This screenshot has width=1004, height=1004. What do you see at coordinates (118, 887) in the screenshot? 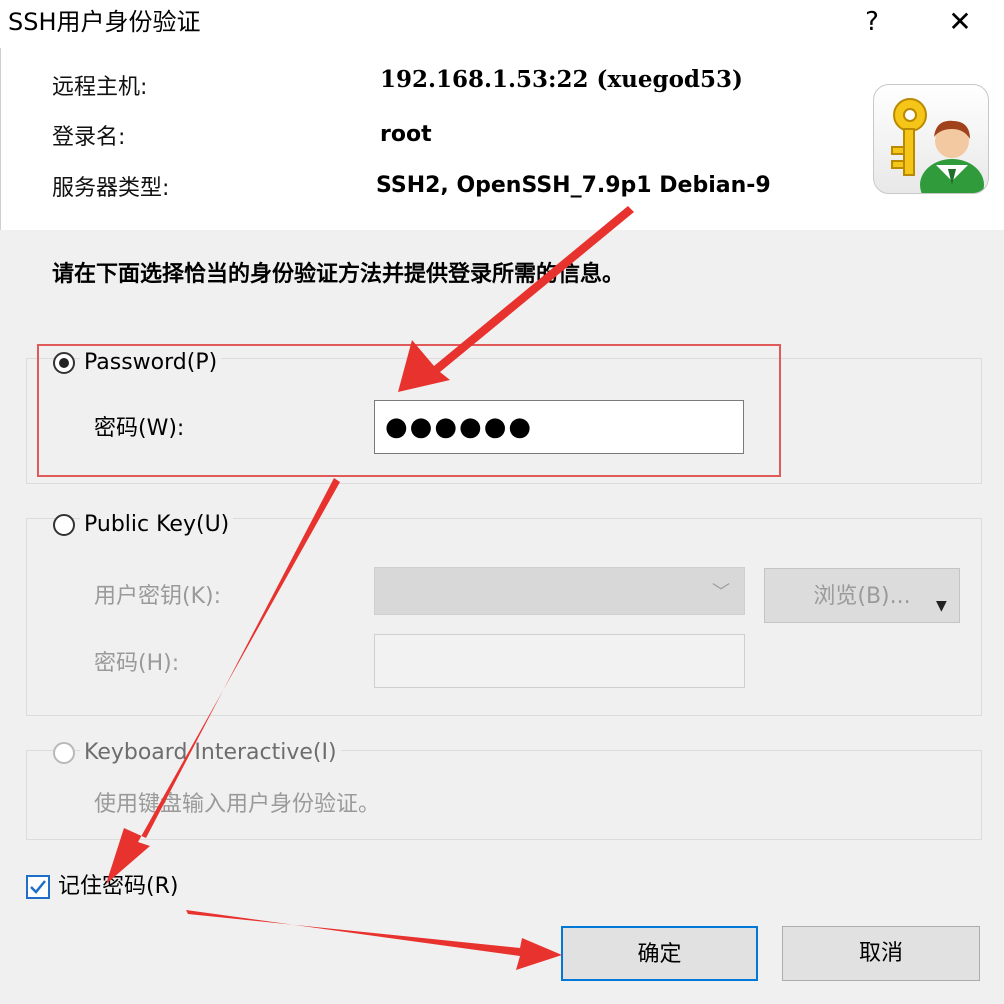
I see `remember-password-label: 记住密码(R)` at bounding box center [118, 887].